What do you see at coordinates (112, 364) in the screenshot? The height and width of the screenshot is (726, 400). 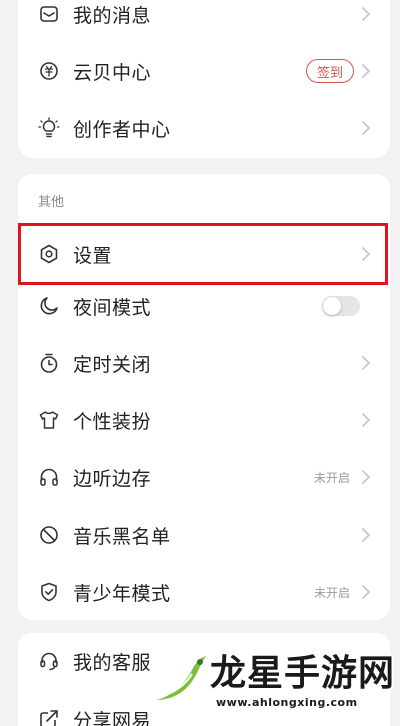 I see `menu-item-label: 定时关闭` at bounding box center [112, 364].